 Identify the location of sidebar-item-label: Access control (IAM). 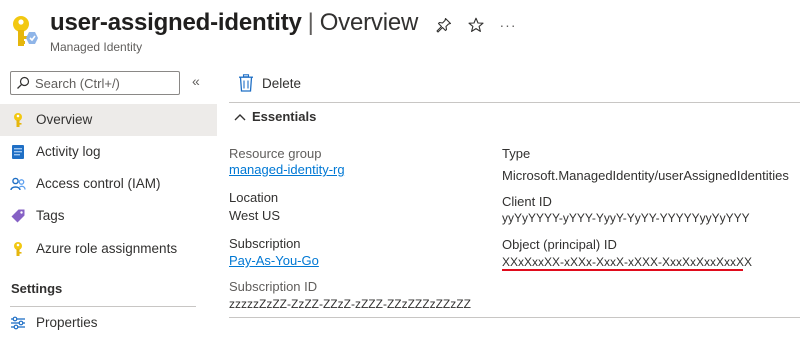
(98, 183).